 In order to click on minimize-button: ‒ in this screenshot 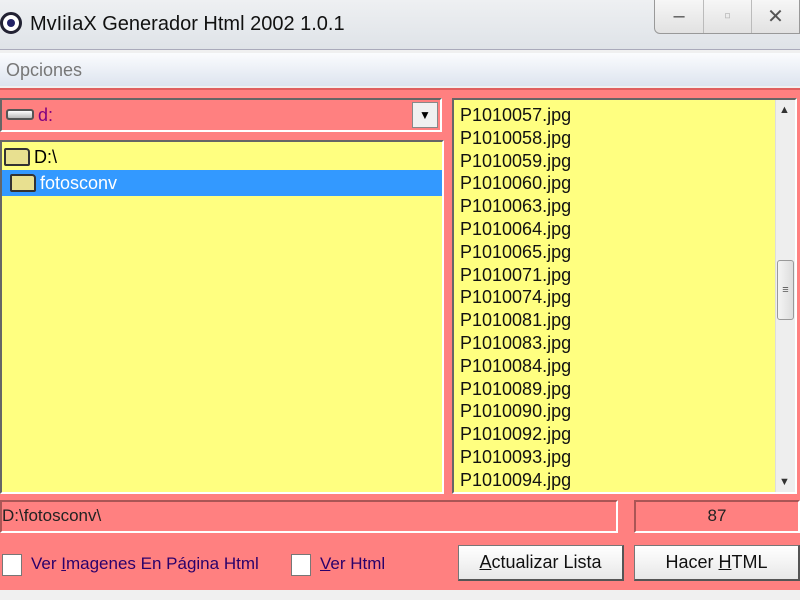, I will do `click(679, 16)`.